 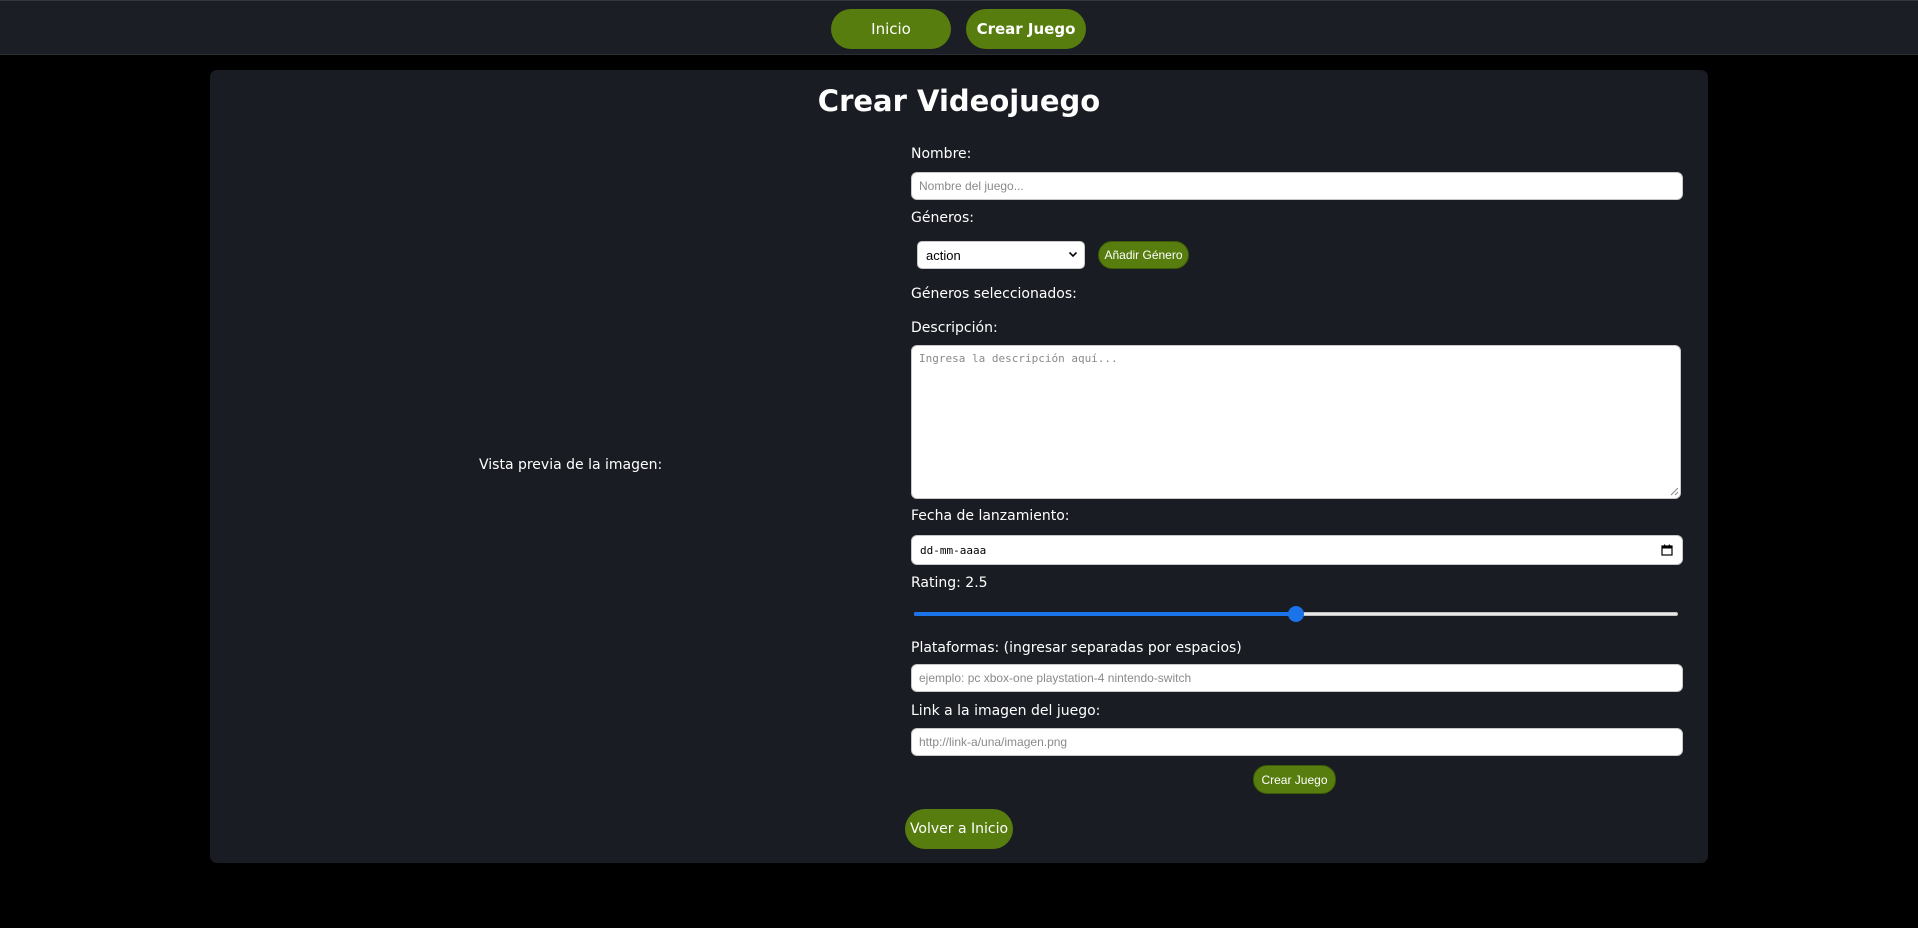 What do you see at coordinates (959, 829) in the screenshot?
I see `back-to-home-button: Volver a Inicio` at bounding box center [959, 829].